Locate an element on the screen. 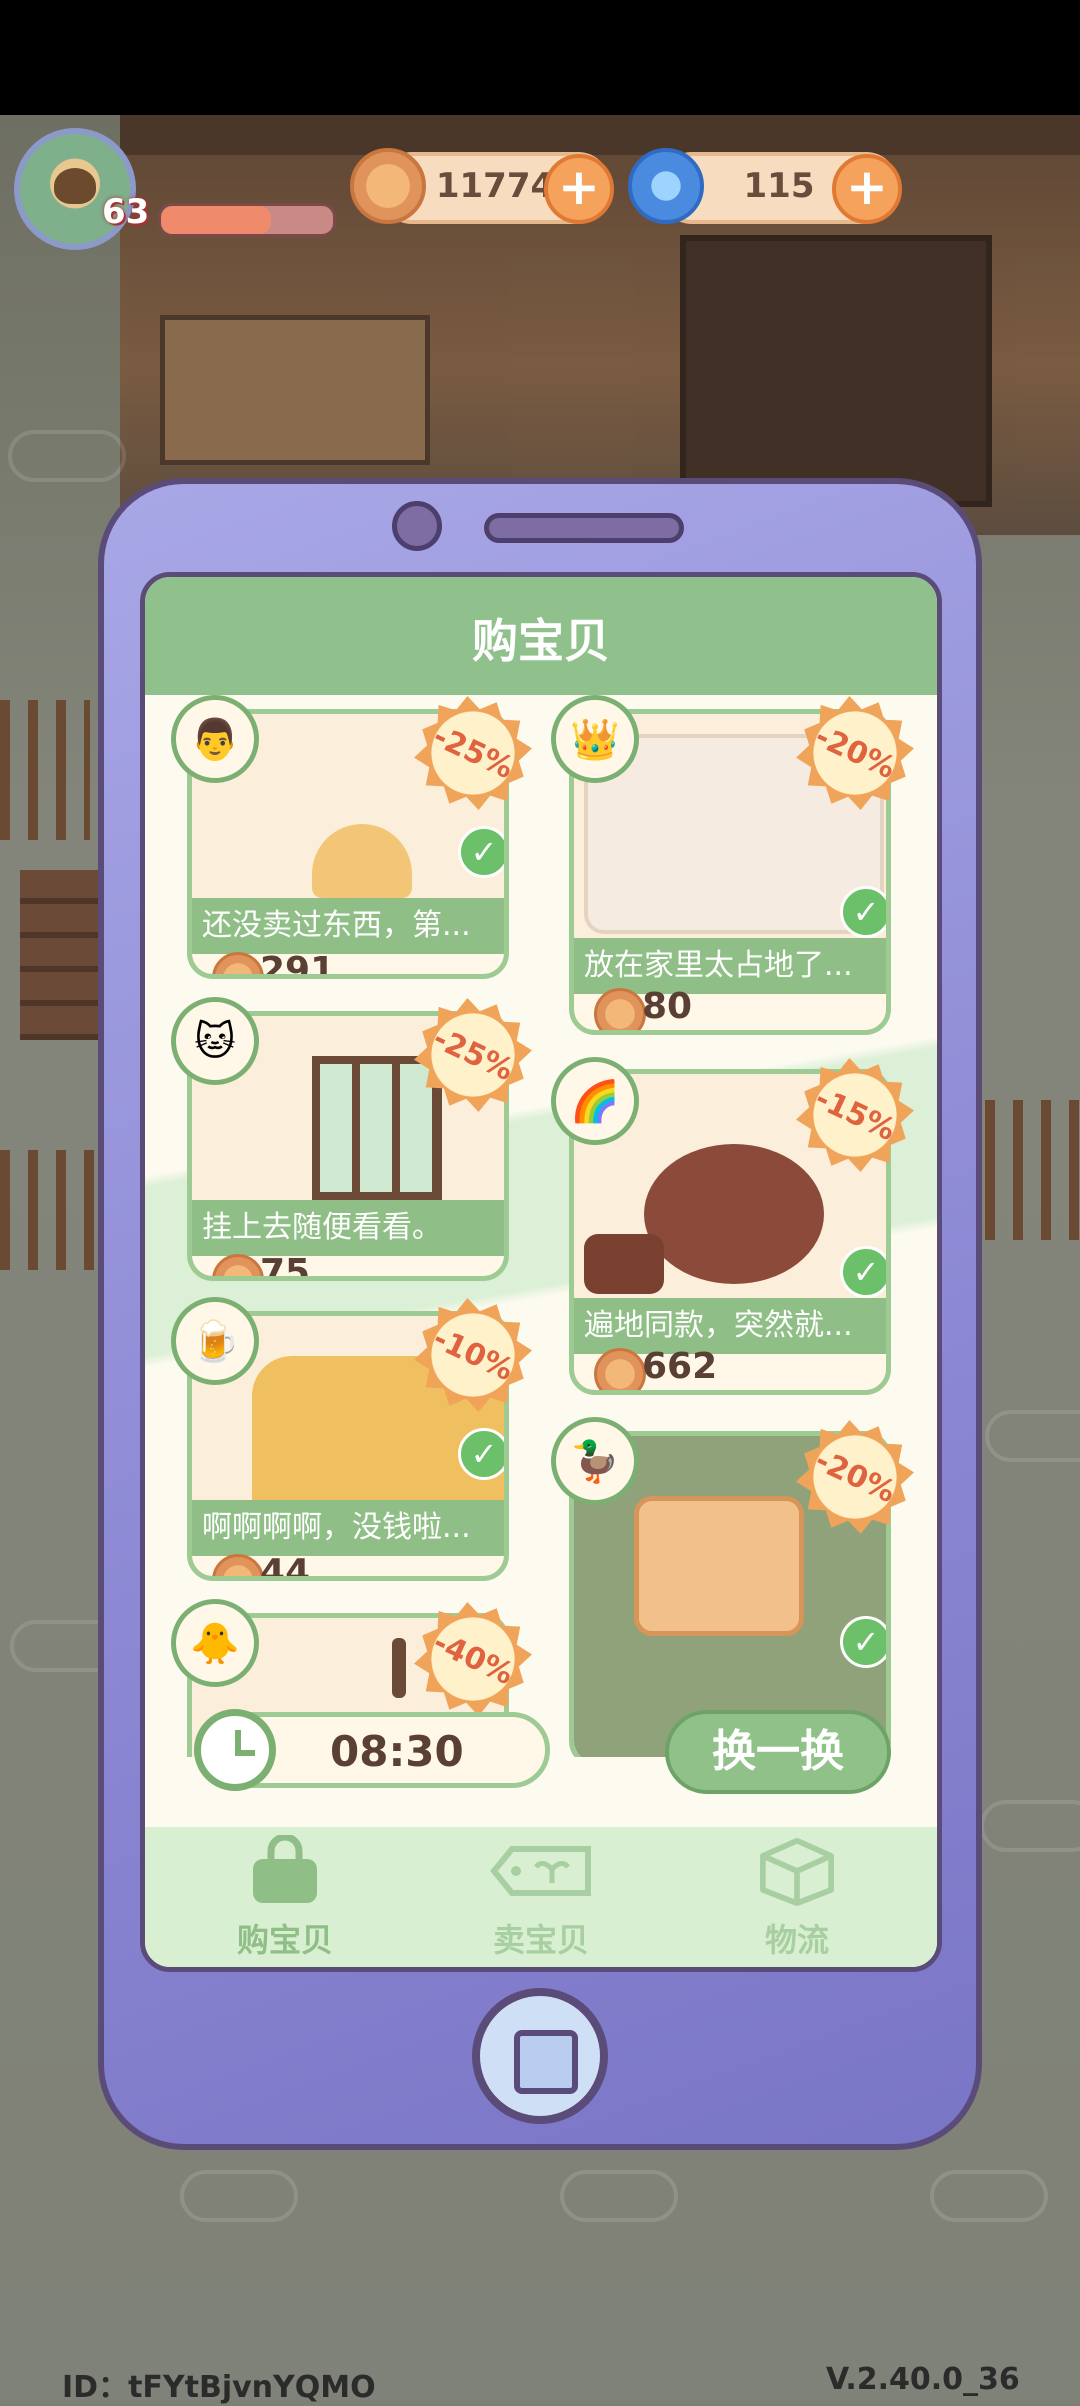 This screenshot has width=1080, height=2406. shelf is located at coordinates (295, 390).